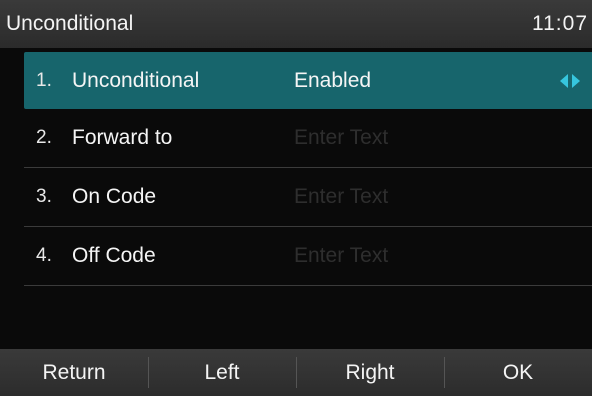 This screenshot has width=592, height=396. Describe the element at coordinates (114, 255) in the screenshot. I see `item-label: Off Code` at that location.